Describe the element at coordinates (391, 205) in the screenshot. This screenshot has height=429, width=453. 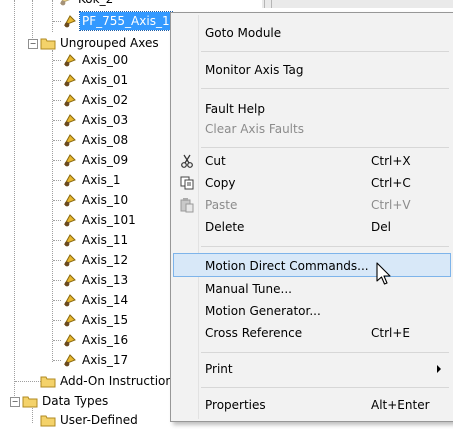
I see `menu-item-shortcut: Ctrl+V` at that location.